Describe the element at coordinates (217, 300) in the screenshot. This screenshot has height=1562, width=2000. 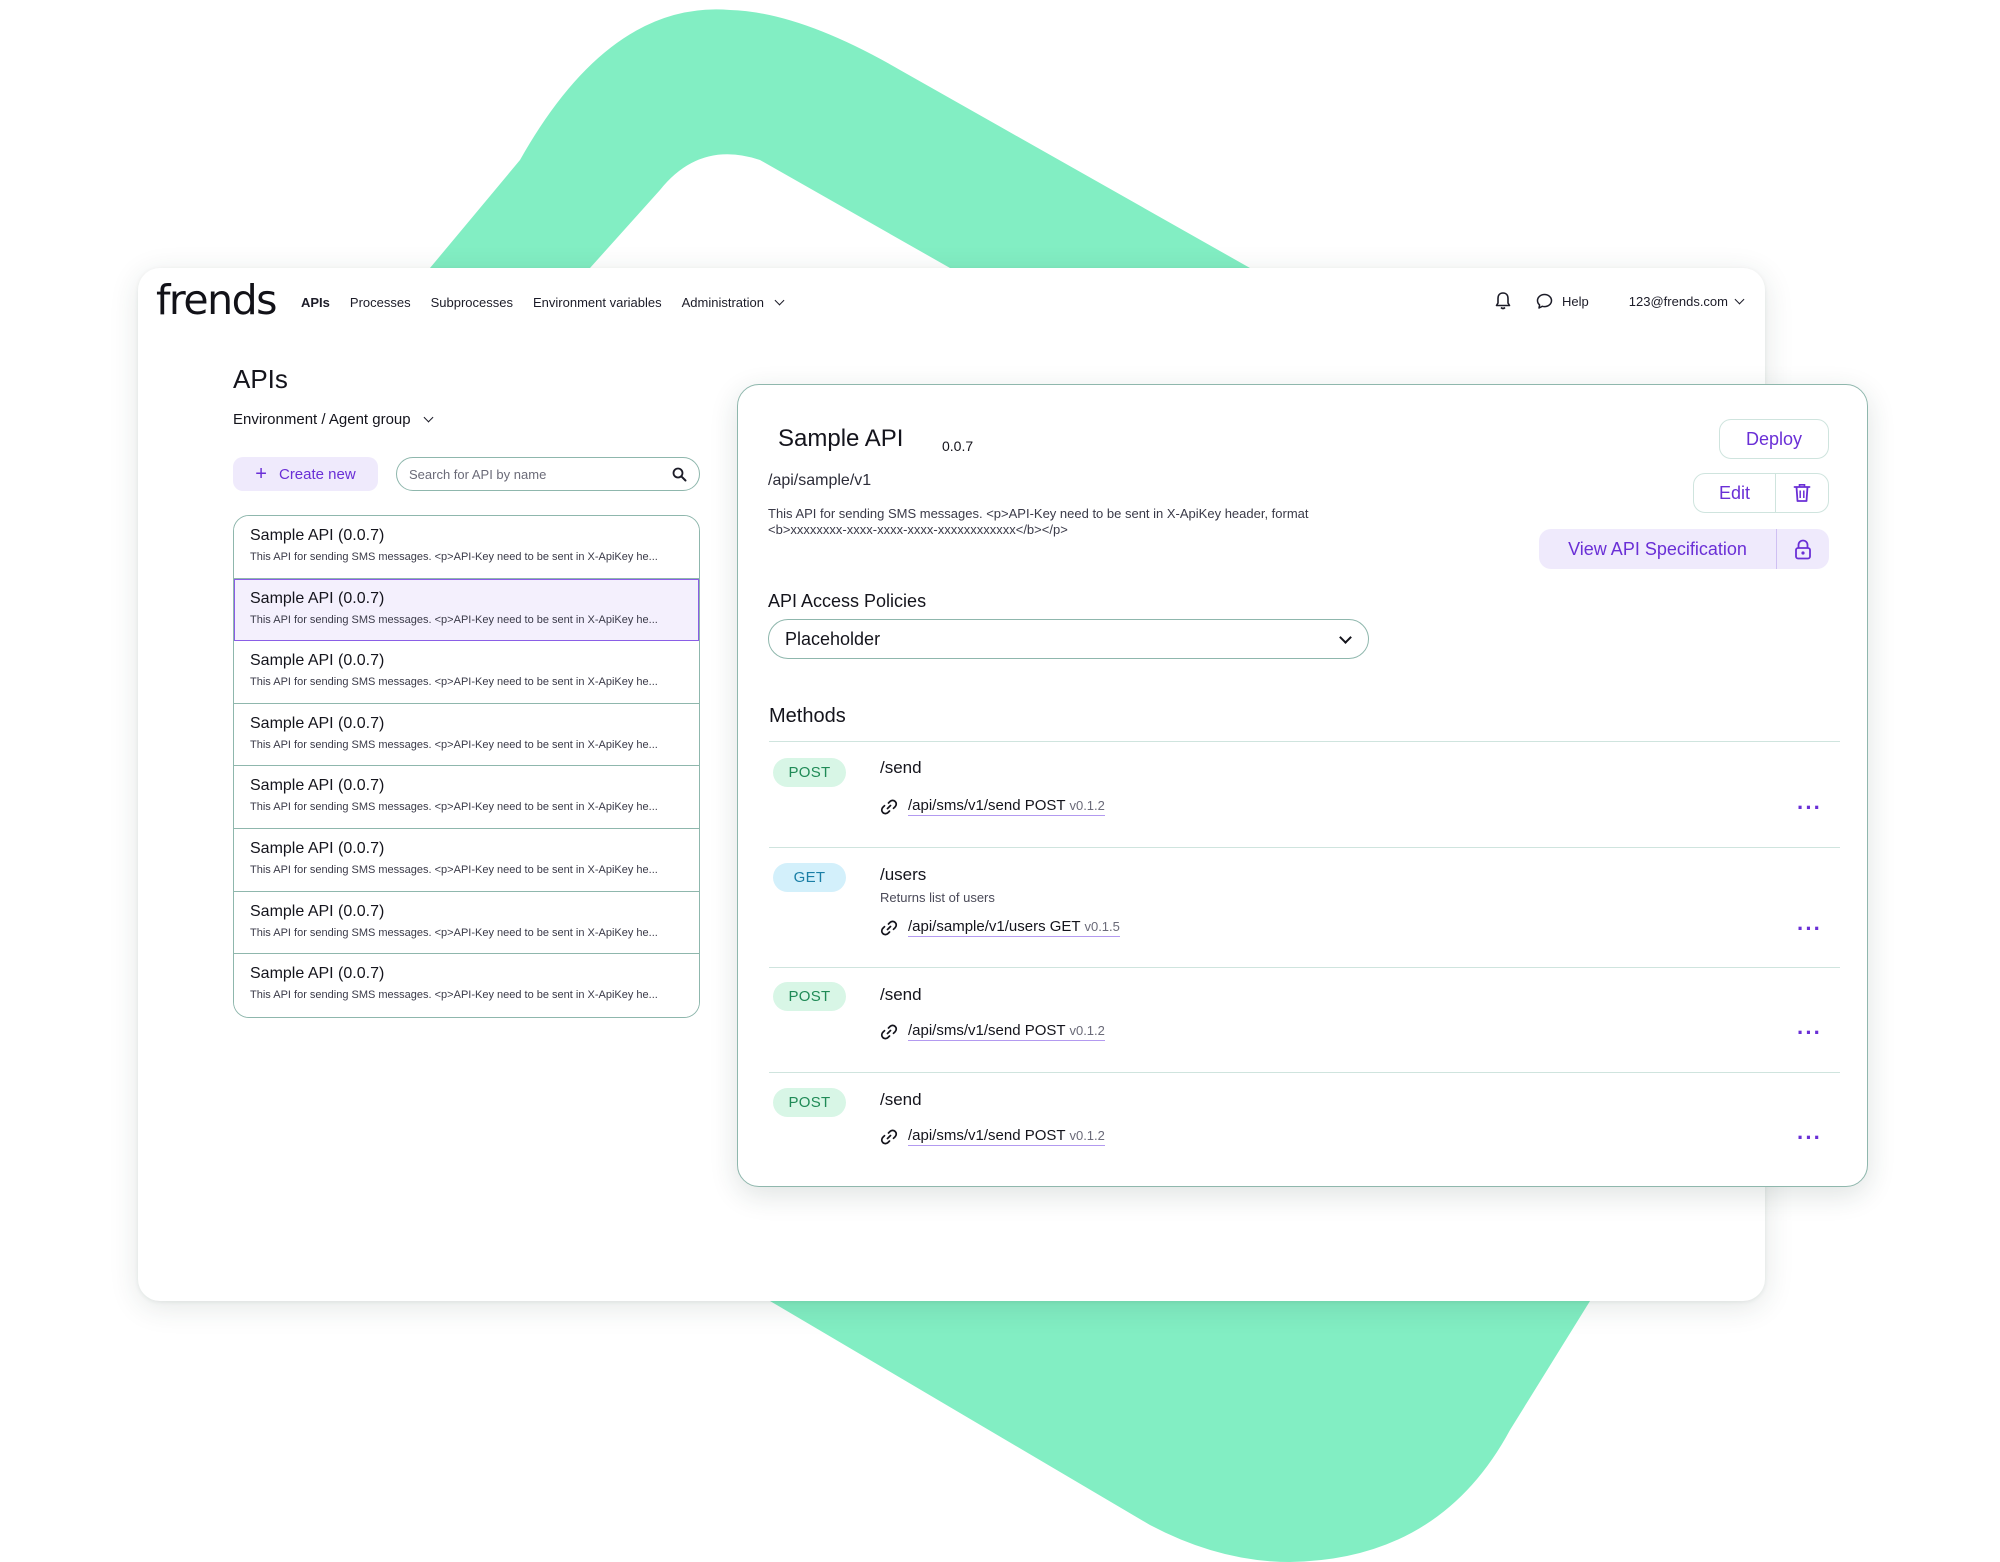
I see `frends-logo: frends` at that location.